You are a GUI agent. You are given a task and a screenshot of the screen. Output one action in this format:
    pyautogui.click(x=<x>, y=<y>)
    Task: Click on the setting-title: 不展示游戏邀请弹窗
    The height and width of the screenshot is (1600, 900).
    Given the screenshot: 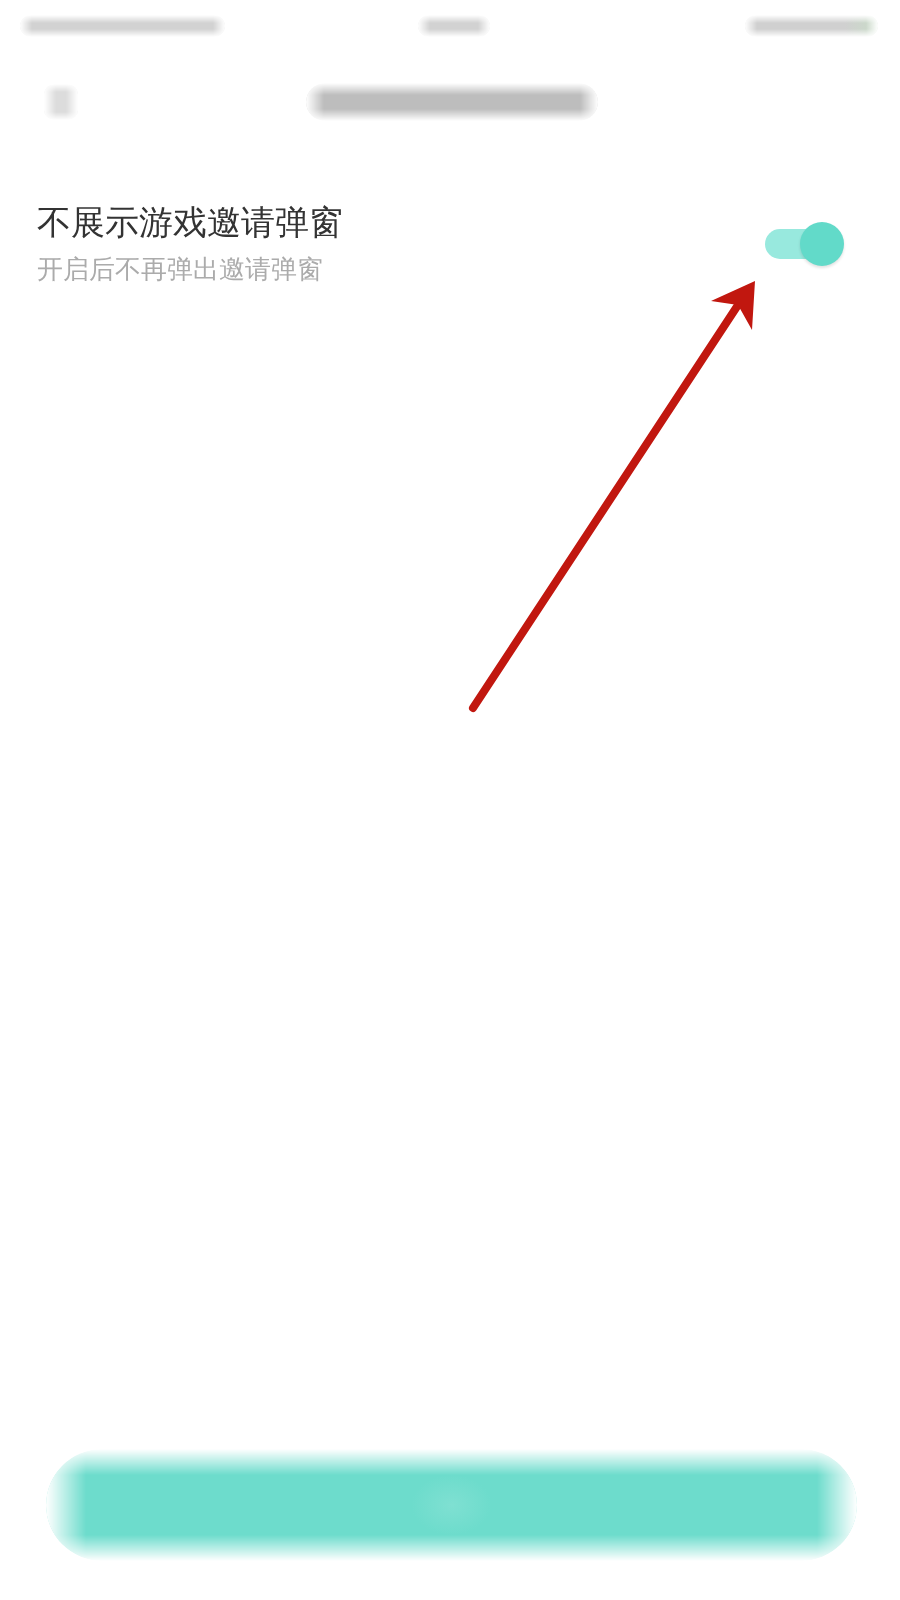 What is the action you would take?
    pyautogui.click(x=190, y=222)
    